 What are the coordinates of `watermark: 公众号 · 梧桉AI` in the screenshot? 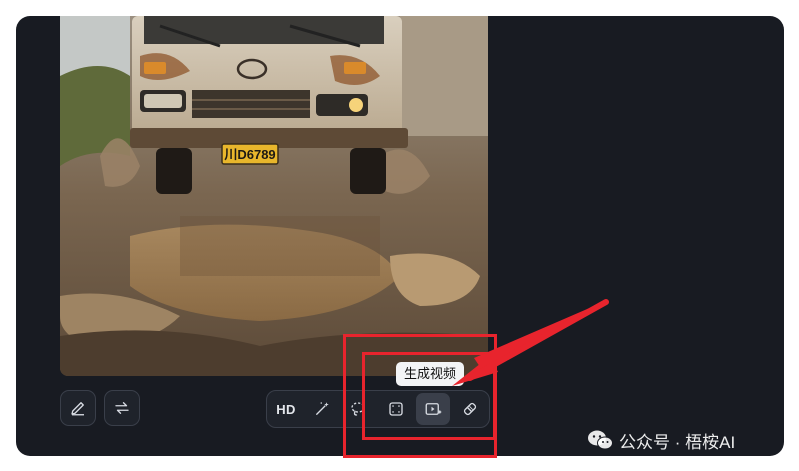 It's located at (661, 440).